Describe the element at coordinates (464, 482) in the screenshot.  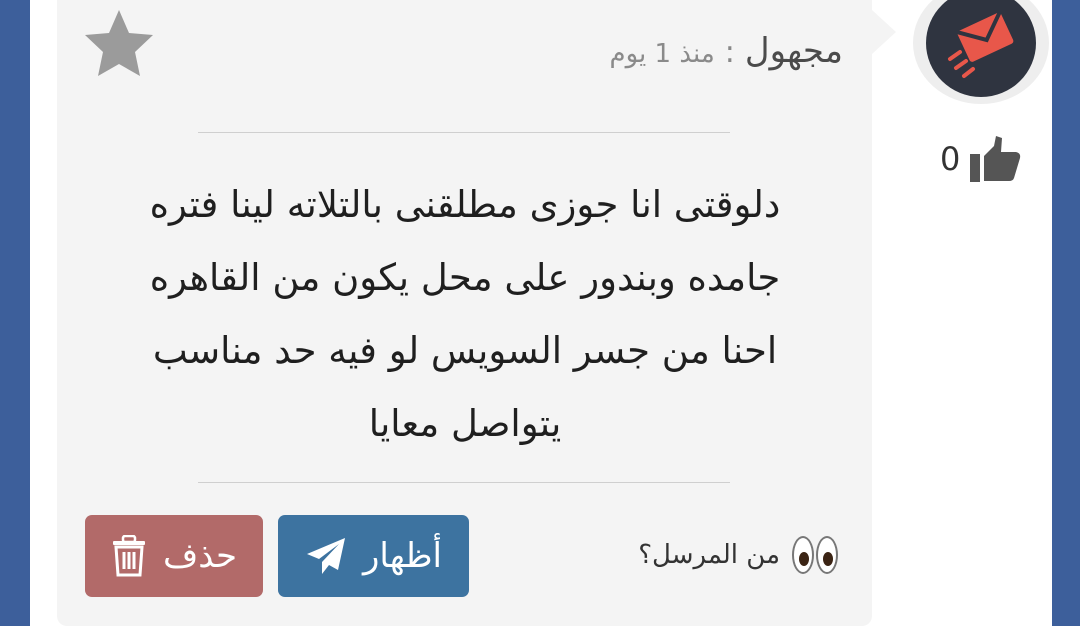
I see `divider-bottom` at that location.